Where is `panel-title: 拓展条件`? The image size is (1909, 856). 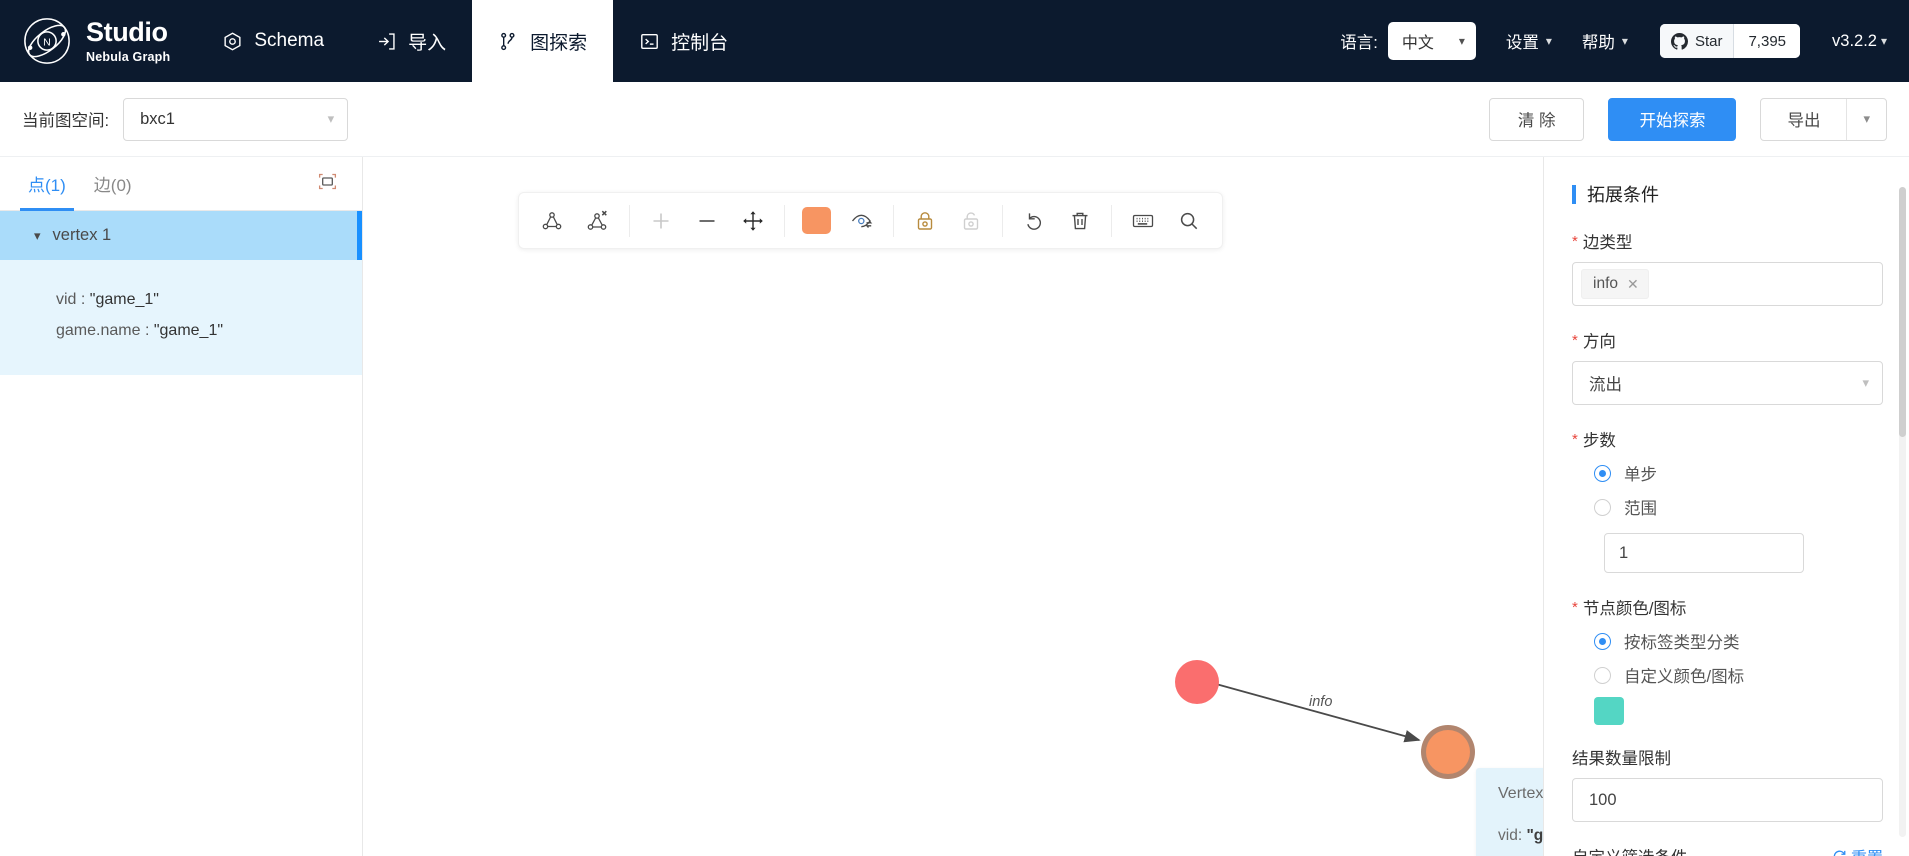
panel-title: 拓展条件 is located at coordinates (1727, 194).